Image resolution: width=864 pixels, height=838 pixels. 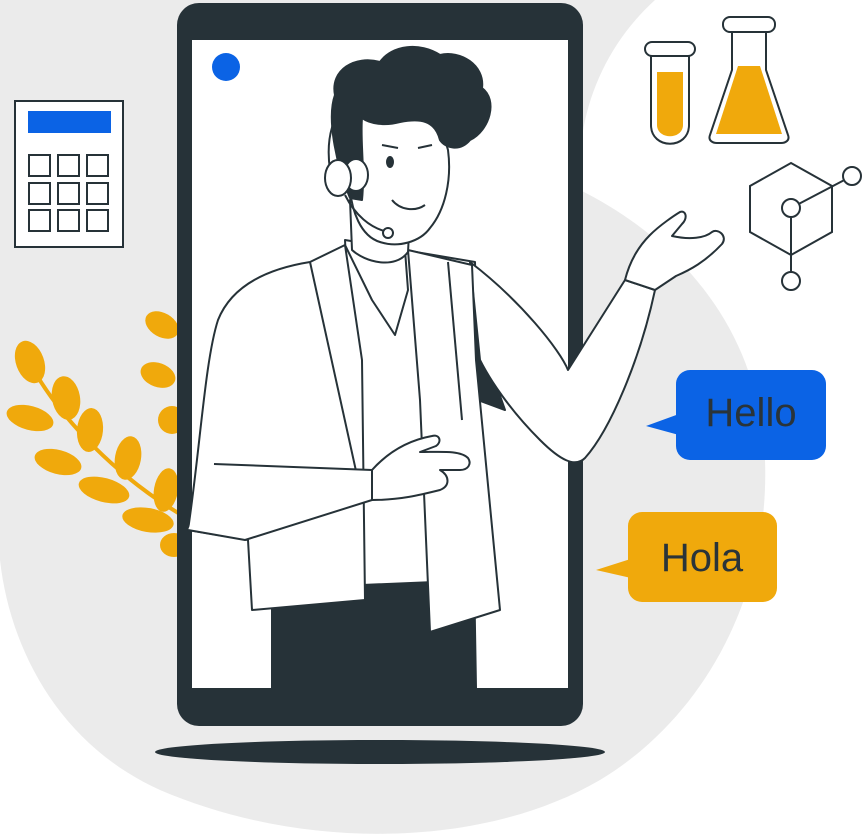 What do you see at coordinates (750, 413) in the screenshot?
I see `hello-bubble-text: Hello` at bounding box center [750, 413].